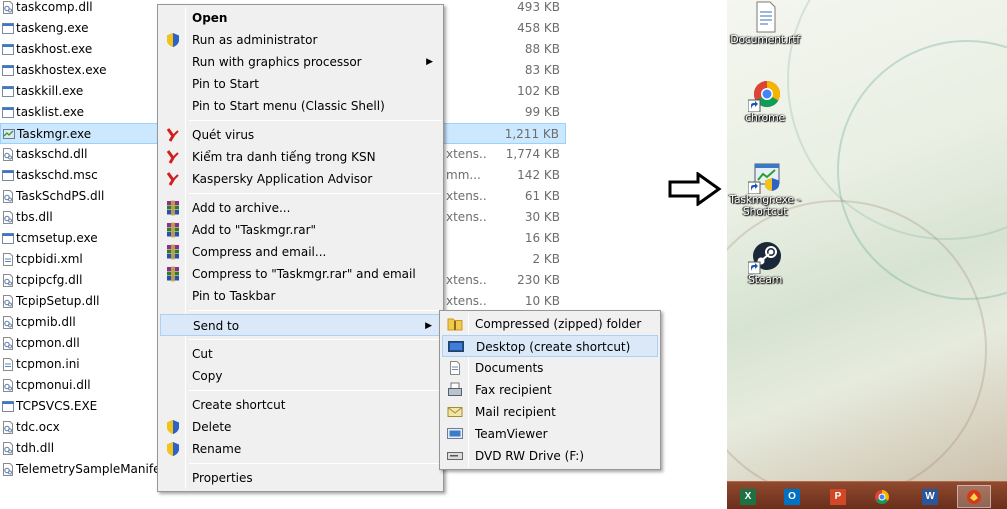 The width and height of the screenshot is (1007, 509). I want to click on menu-item-label: Copy, so click(207, 376).